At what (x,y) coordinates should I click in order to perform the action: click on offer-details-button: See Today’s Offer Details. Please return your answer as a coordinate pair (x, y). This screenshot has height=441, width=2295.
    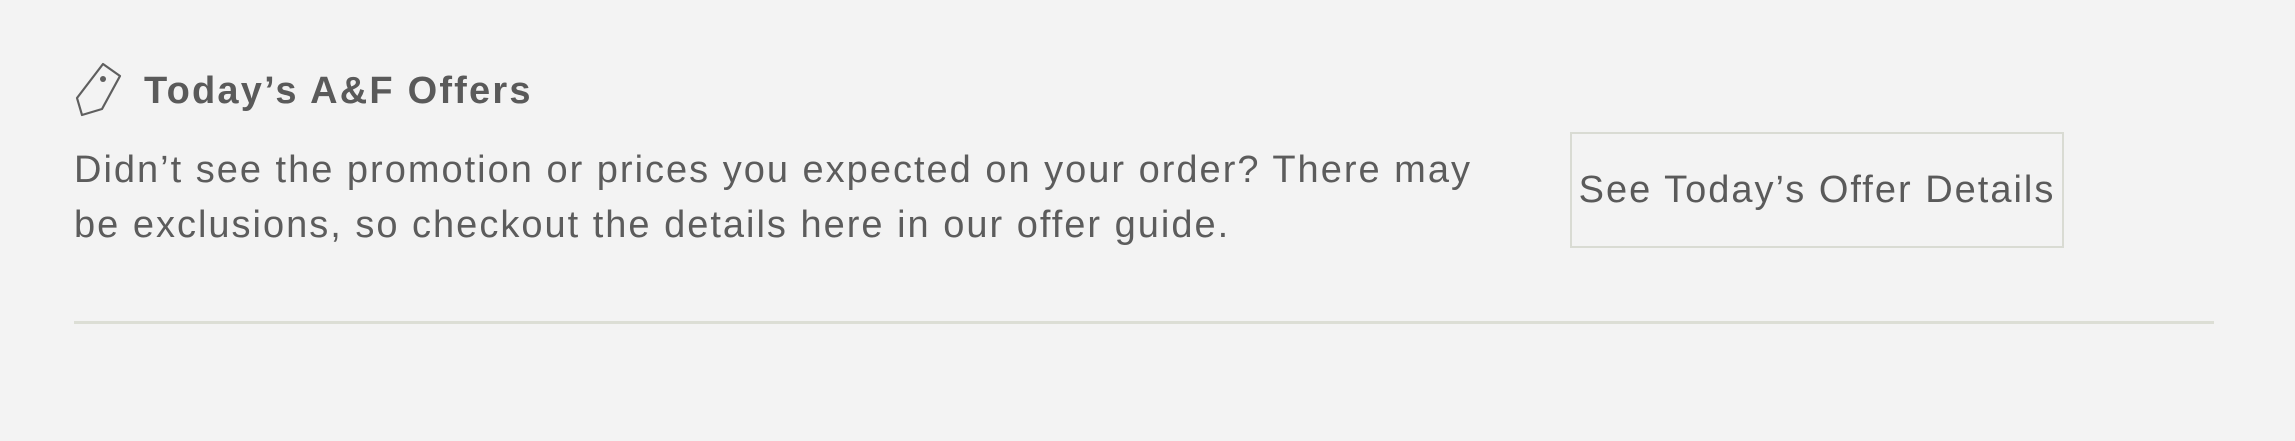
    Looking at the image, I should click on (1817, 190).